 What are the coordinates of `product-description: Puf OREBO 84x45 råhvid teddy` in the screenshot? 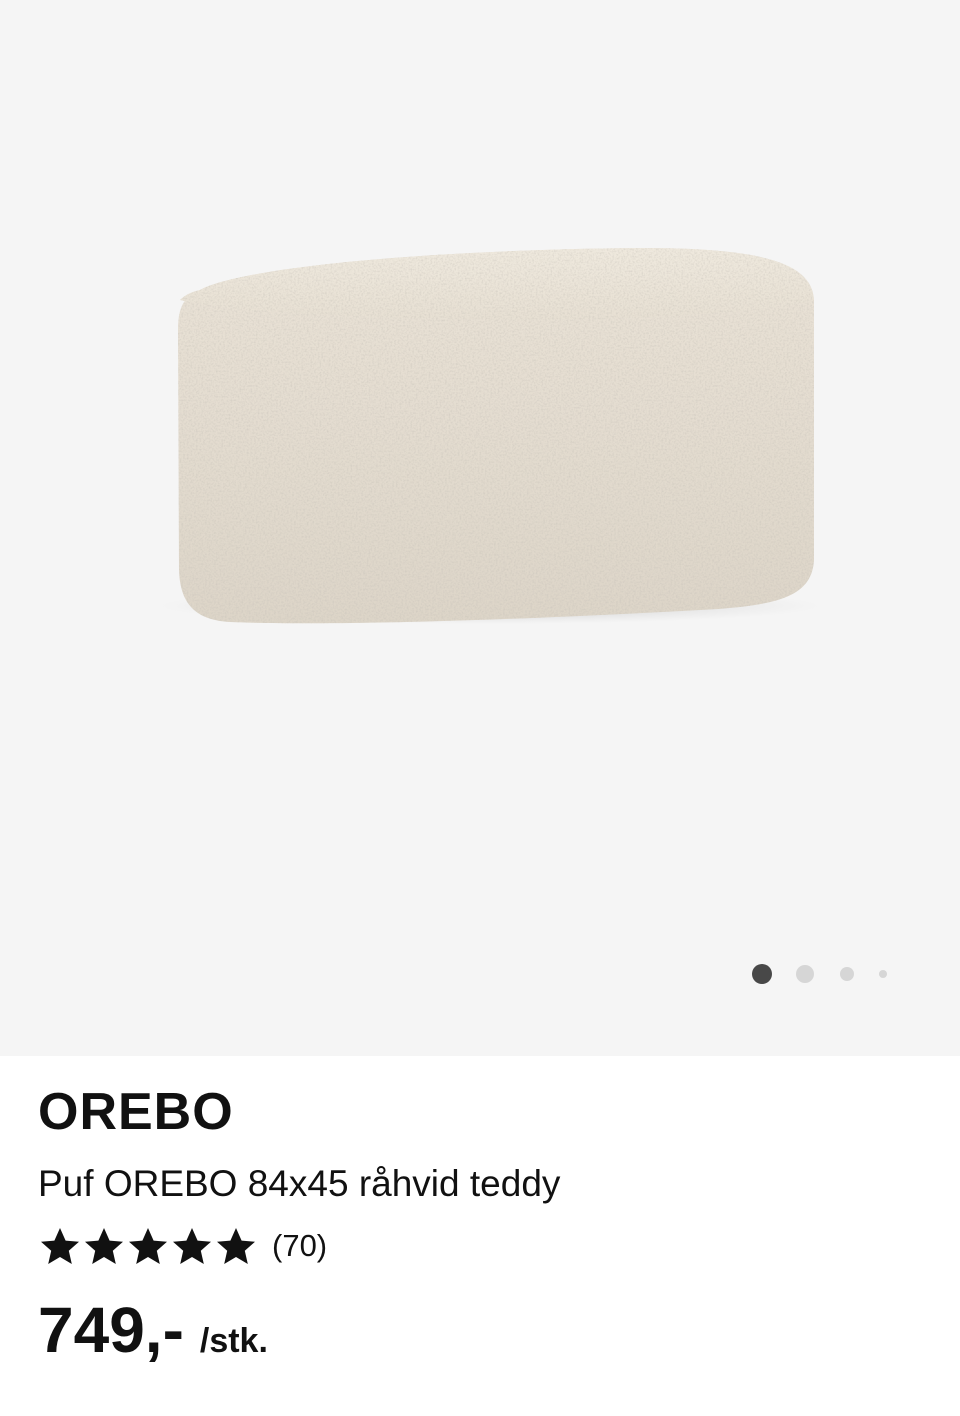 It's located at (299, 1184).